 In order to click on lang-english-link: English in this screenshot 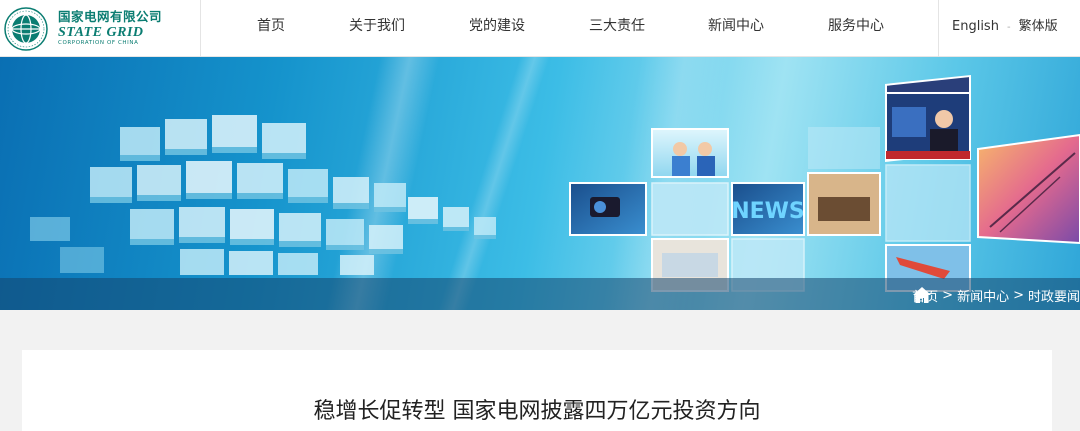, I will do `click(975, 26)`.